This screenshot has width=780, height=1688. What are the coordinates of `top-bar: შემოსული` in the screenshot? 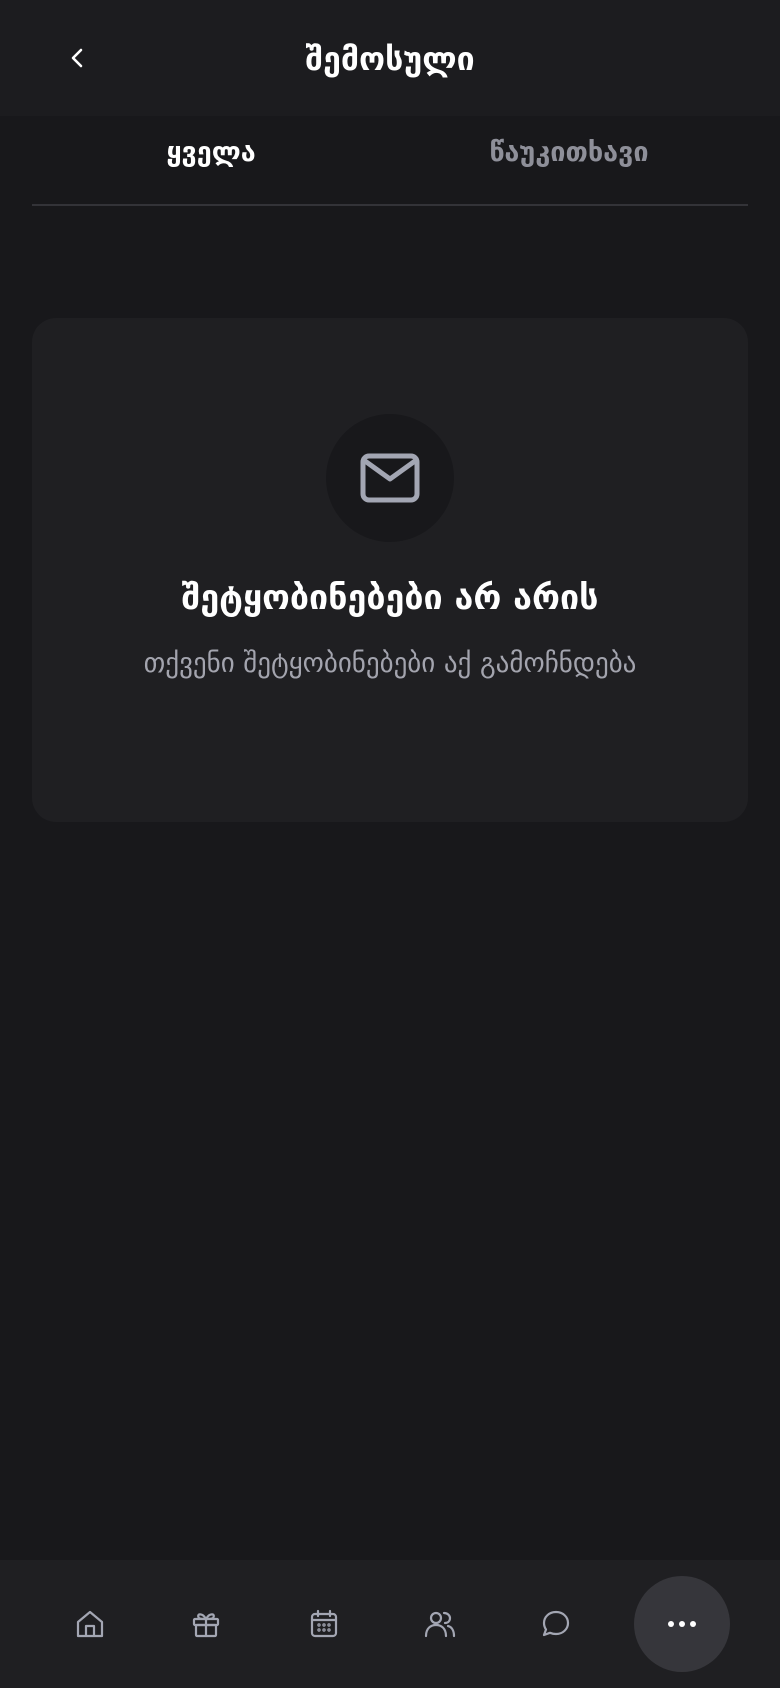 It's located at (390, 58).